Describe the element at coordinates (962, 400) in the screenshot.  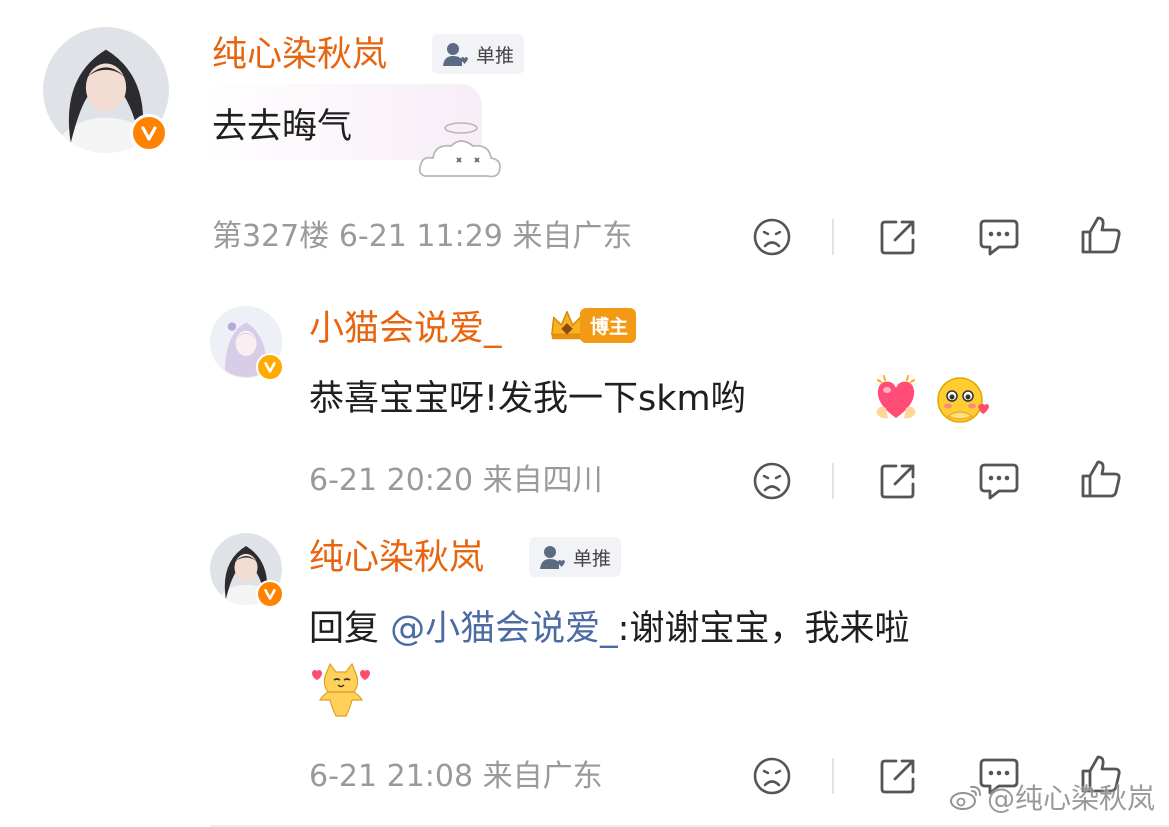
I see `blushing-face-emoji` at that location.